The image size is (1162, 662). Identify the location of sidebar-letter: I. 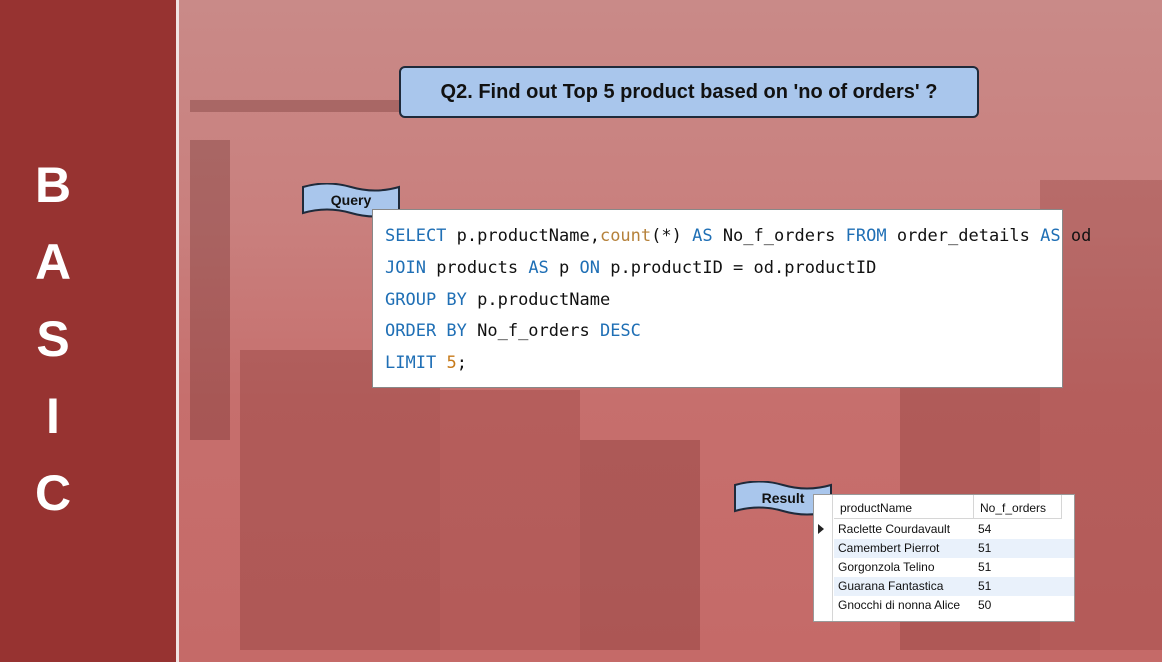
(53, 416).